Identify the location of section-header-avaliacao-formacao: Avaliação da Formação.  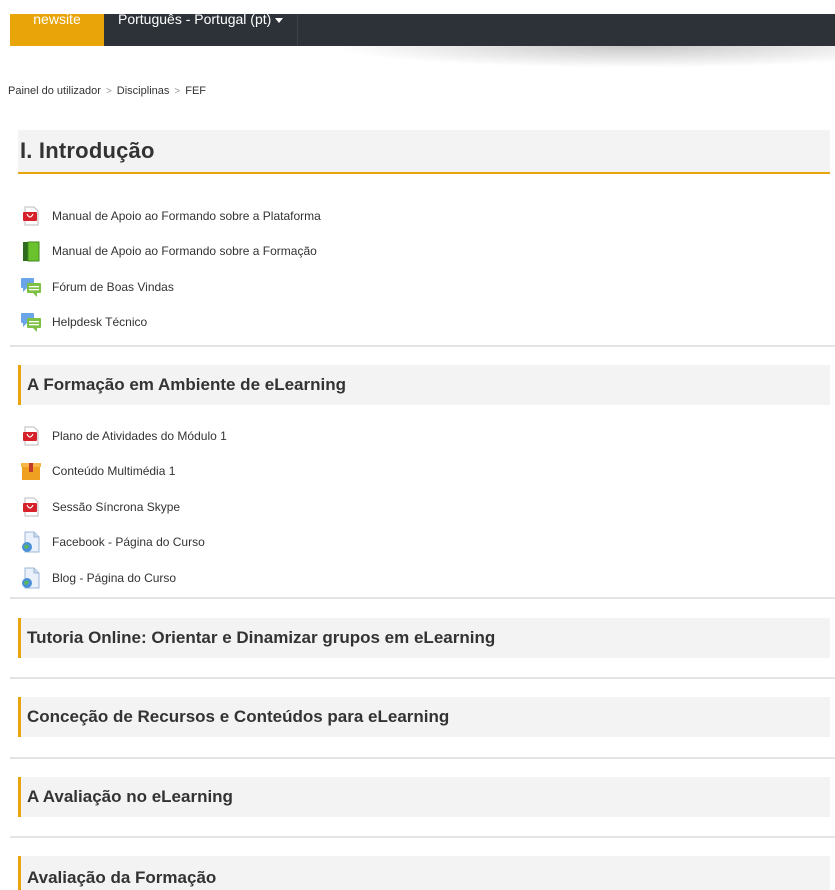
(424, 873).